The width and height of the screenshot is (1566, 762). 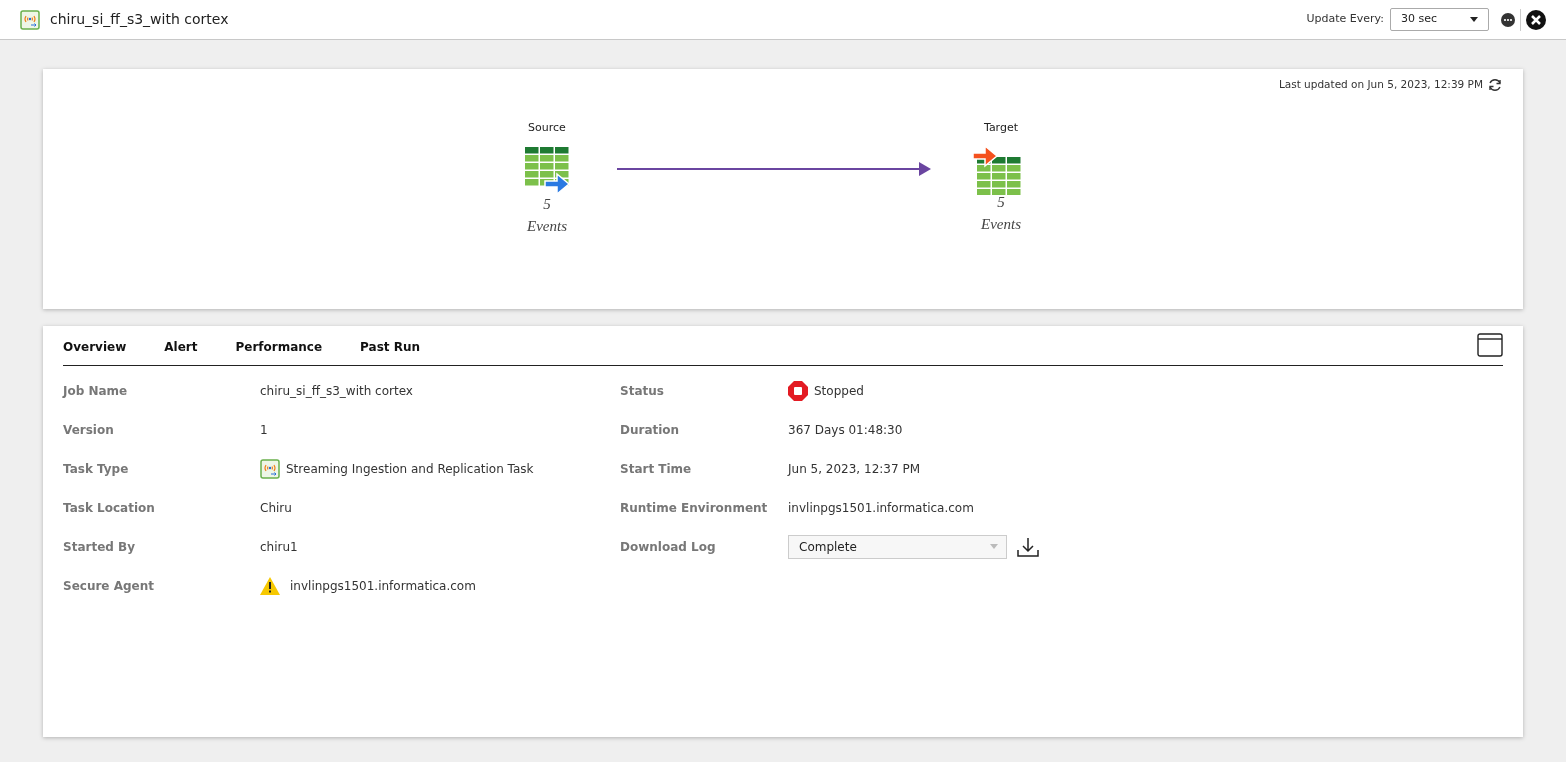 What do you see at coordinates (839, 391) in the screenshot?
I see `detail-value: Stopped` at bounding box center [839, 391].